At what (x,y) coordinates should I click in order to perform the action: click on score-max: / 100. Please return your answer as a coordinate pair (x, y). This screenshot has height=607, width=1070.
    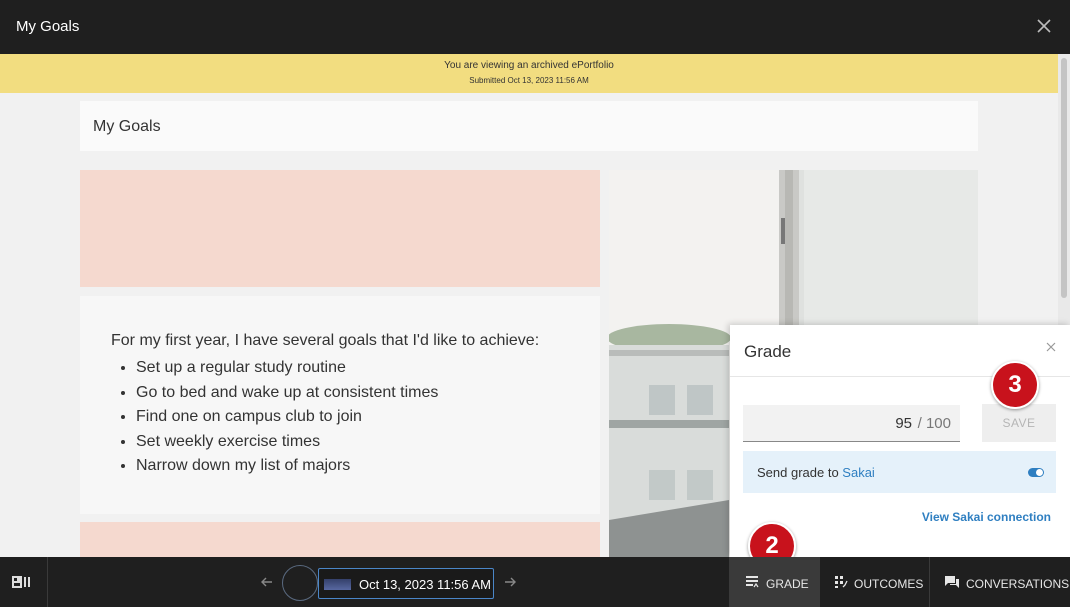
    Looking at the image, I should click on (934, 423).